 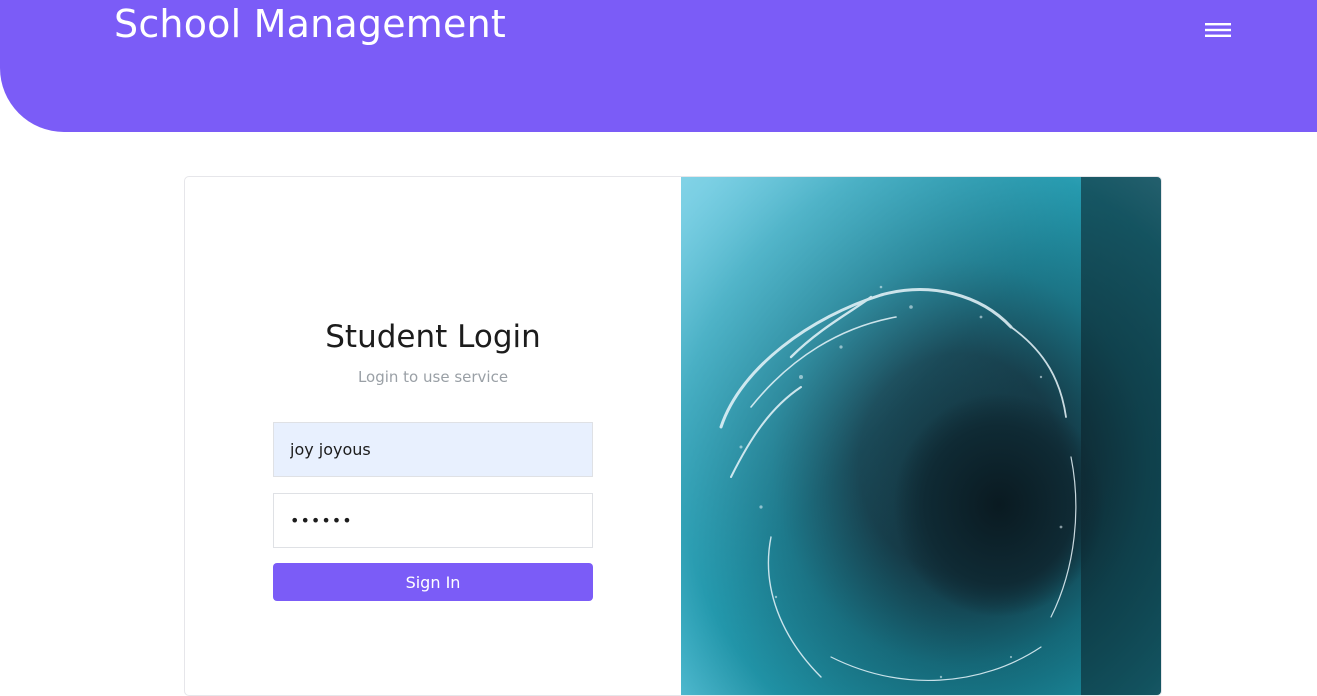 I want to click on password-input, so click(x=433, y=520).